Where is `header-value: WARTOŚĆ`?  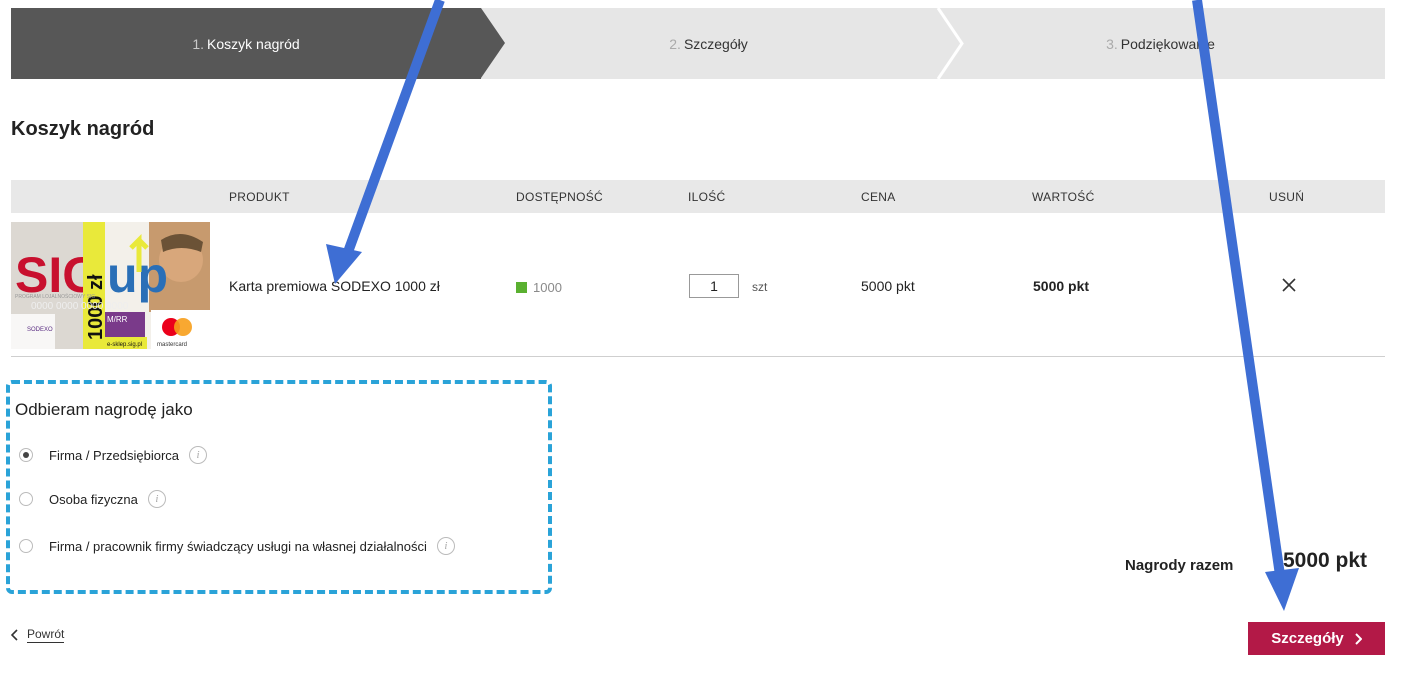 header-value: WARTOŚĆ is located at coordinates (1063, 197).